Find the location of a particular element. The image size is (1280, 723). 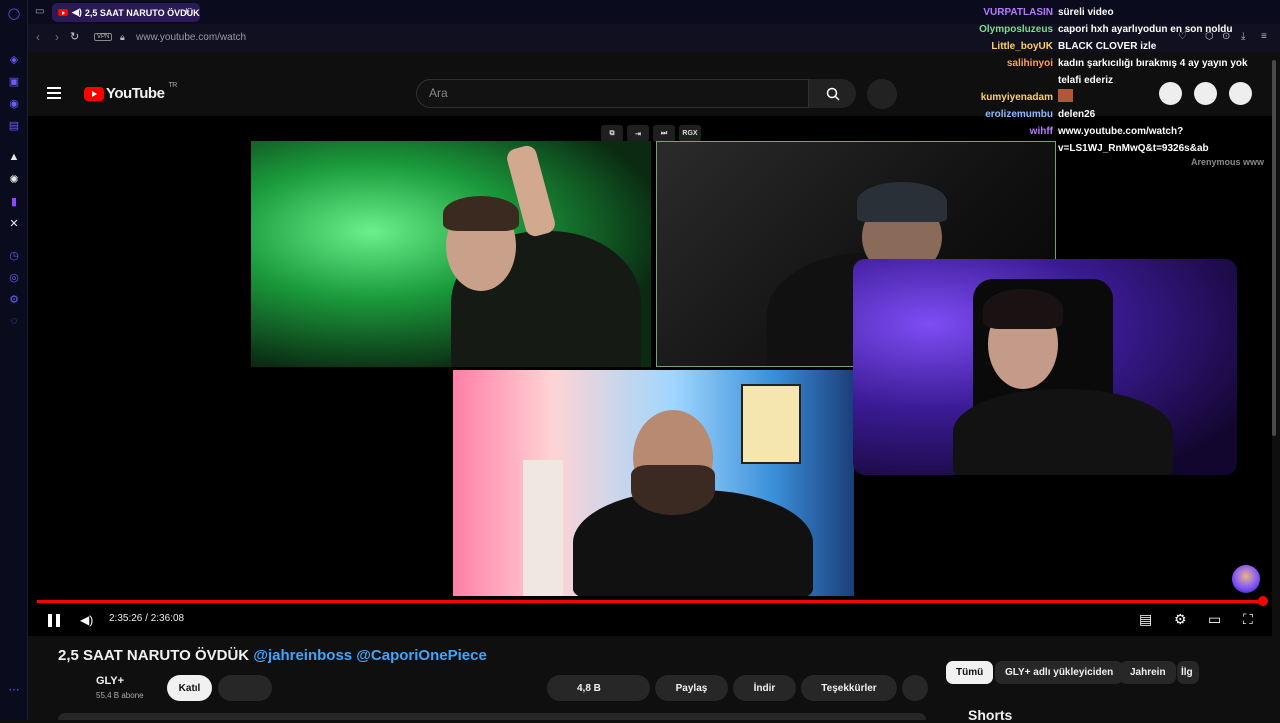

back-icon: ‹ is located at coordinates (38, 37).